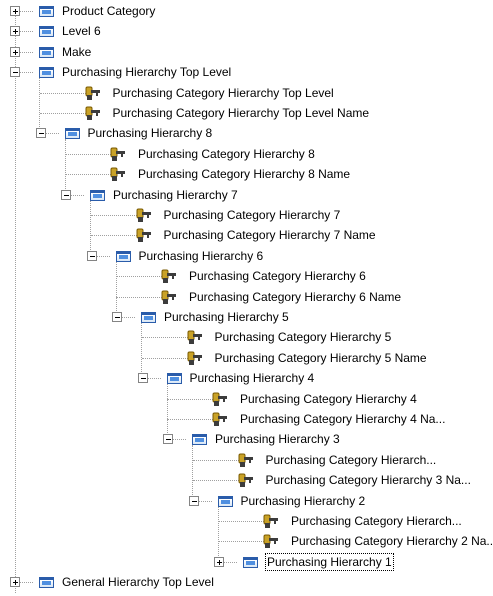 The height and width of the screenshot is (596, 493). What do you see at coordinates (252, 215) in the screenshot?
I see `attribute-label: Purchasing Category Hierarchy 7` at bounding box center [252, 215].